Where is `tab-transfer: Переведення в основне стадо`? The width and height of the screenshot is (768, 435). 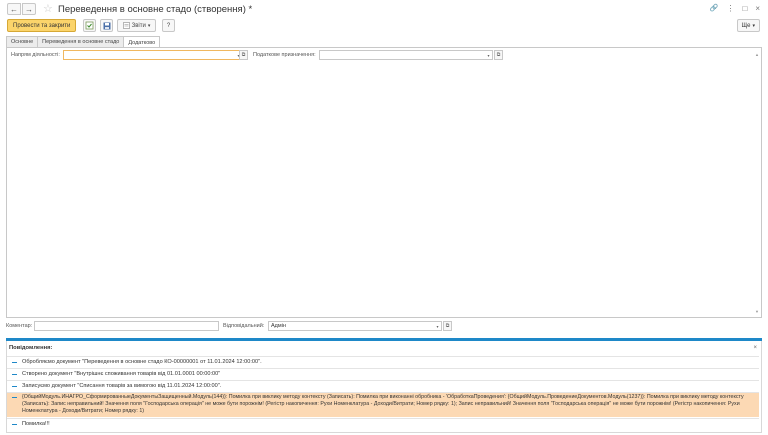
tab-transfer: Переведення в основне стадо is located at coordinates (81, 41).